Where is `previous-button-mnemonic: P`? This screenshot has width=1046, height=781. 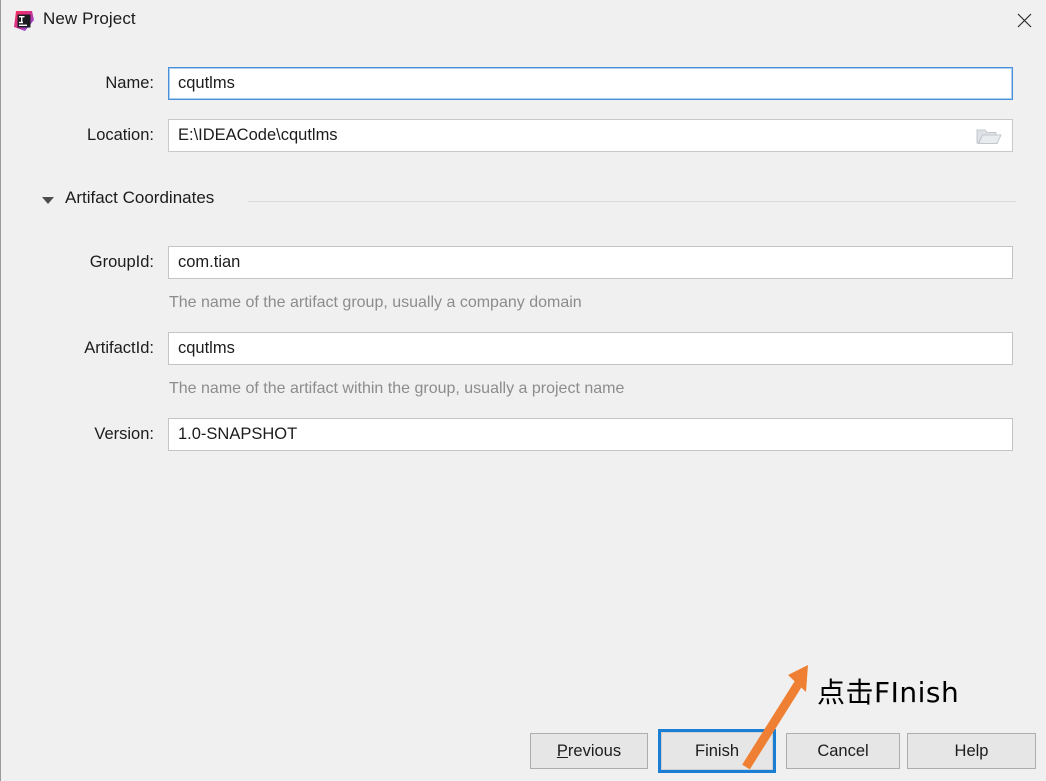 previous-button-mnemonic: P is located at coordinates (562, 750).